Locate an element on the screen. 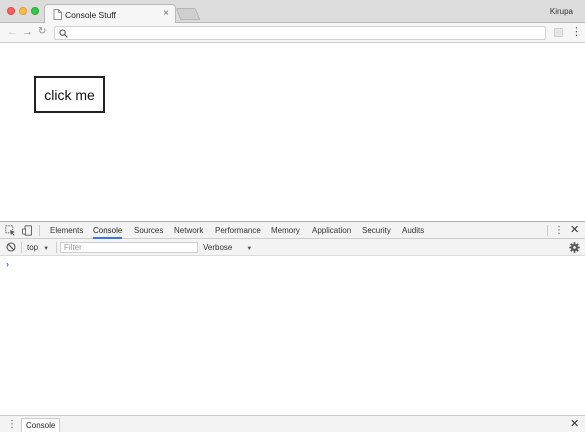 Image resolution: width=585 pixels, height=432 pixels. arrow-left-icon: ← is located at coordinates (12, 32).